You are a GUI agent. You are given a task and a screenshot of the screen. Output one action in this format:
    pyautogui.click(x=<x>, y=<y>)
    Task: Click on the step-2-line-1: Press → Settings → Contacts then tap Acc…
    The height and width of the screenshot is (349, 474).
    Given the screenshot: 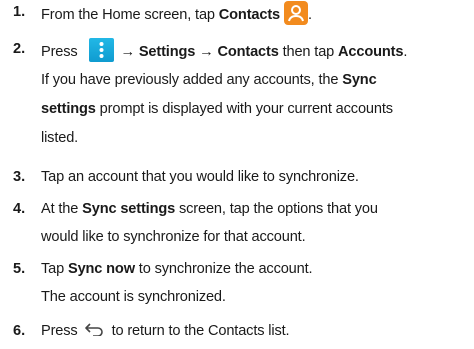 What is the action you would take?
    pyautogui.click(x=224, y=51)
    